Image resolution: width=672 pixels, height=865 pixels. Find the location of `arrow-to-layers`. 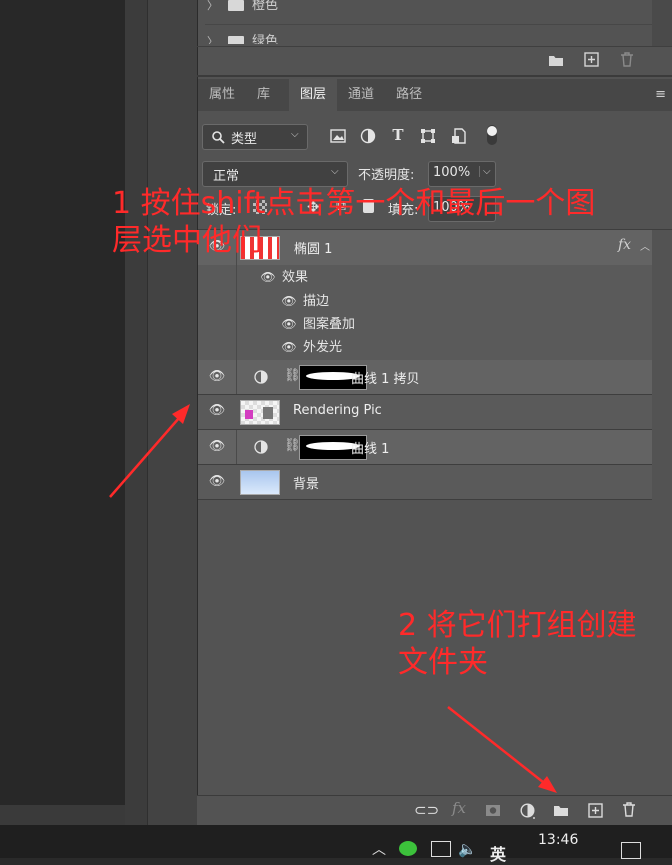

arrow-to-layers is located at coordinates (149, 451).